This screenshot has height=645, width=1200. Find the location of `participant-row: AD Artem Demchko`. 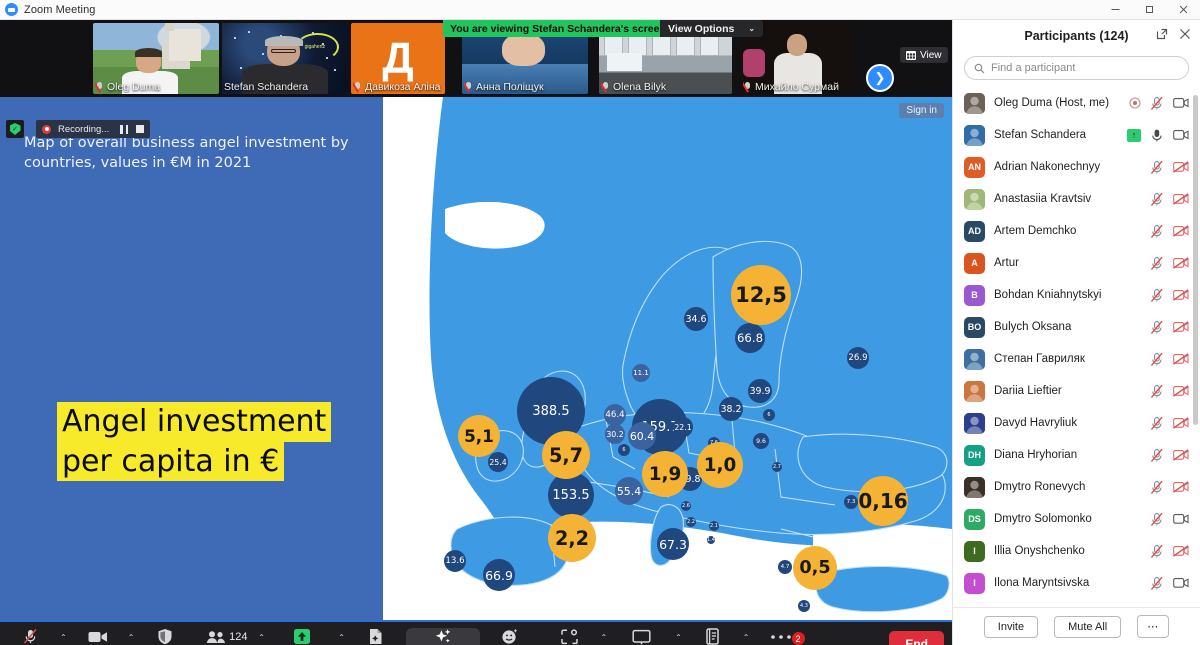

participant-row: AD Artem Demchko is located at coordinates (1076, 231).